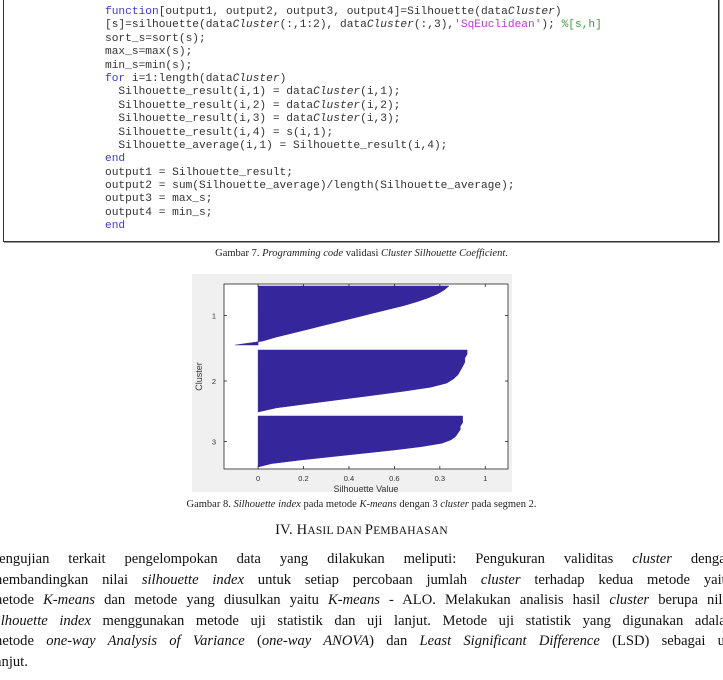  What do you see at coordinates (690, 600) in the screenshot?
I see `paragraph-text: berupa nilai` at bounding box center [690, 600].